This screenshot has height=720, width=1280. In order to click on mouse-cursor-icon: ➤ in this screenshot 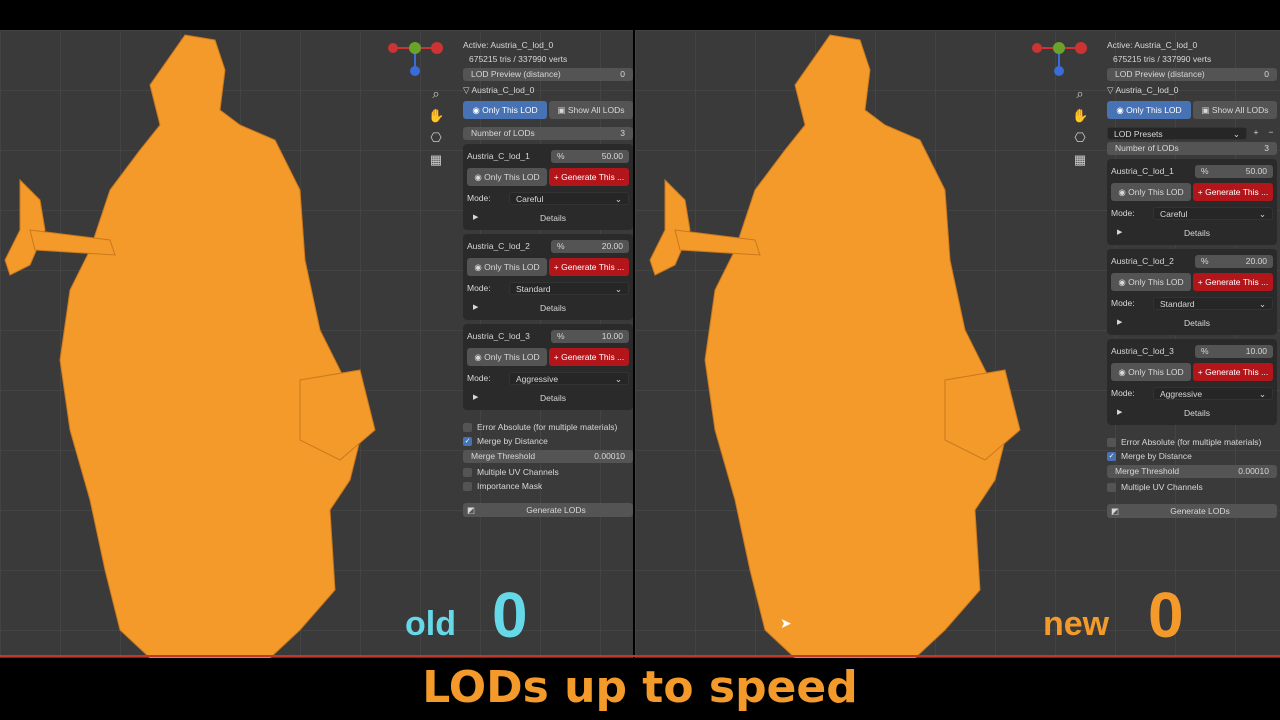, I will do `click(786, 623)`.